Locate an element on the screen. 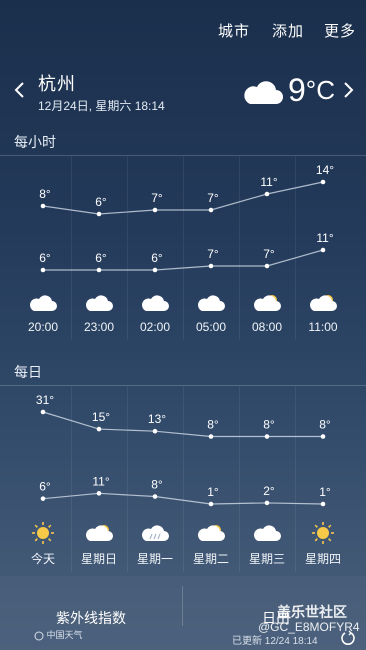  daily-label: 每日 is located at coordinates (28, 372).